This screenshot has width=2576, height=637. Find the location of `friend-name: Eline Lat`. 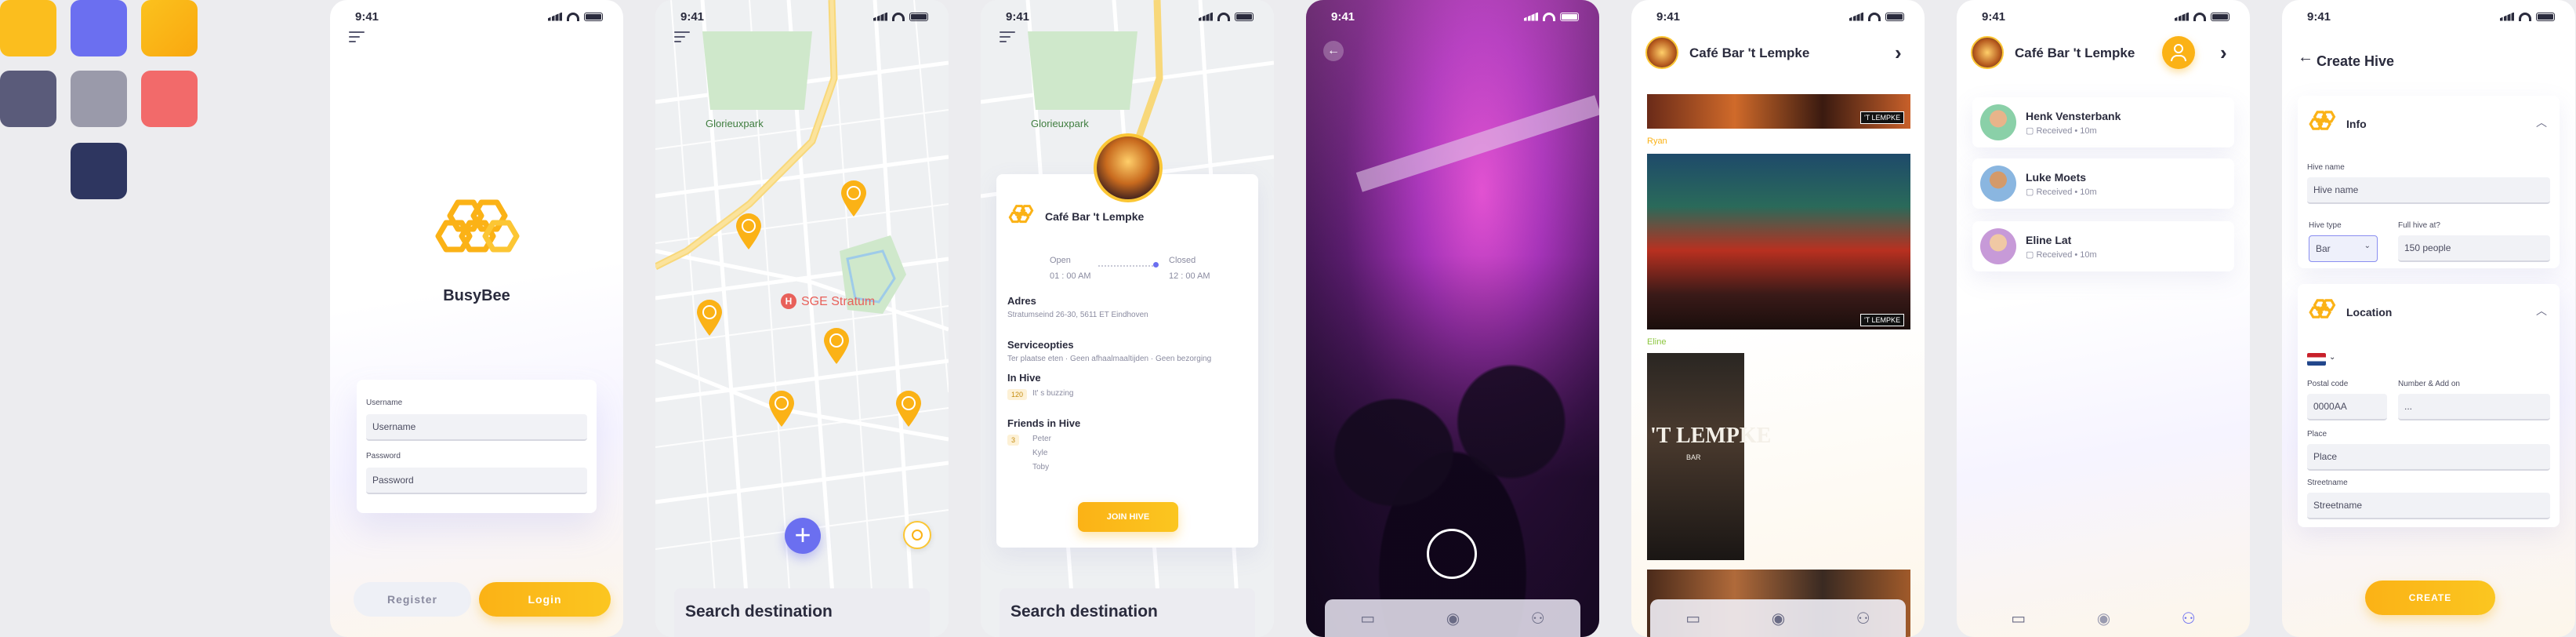

friend-name: Eline Lat is located at coordinates (2049, 240).